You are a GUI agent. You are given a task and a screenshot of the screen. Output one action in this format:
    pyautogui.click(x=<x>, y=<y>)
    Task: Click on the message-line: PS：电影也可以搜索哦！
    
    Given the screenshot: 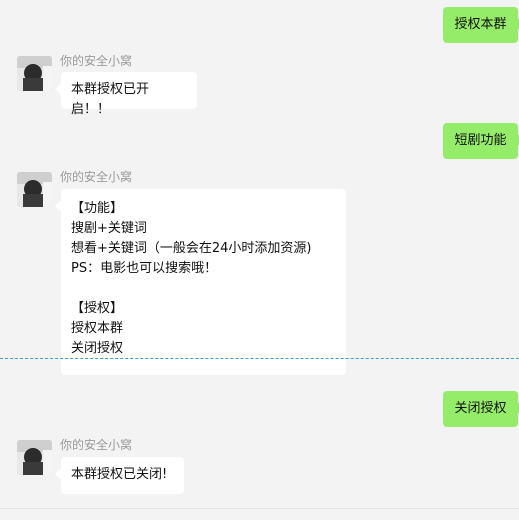 What is the action you would take?
    pyautogui.click(x=144, y=268)
    